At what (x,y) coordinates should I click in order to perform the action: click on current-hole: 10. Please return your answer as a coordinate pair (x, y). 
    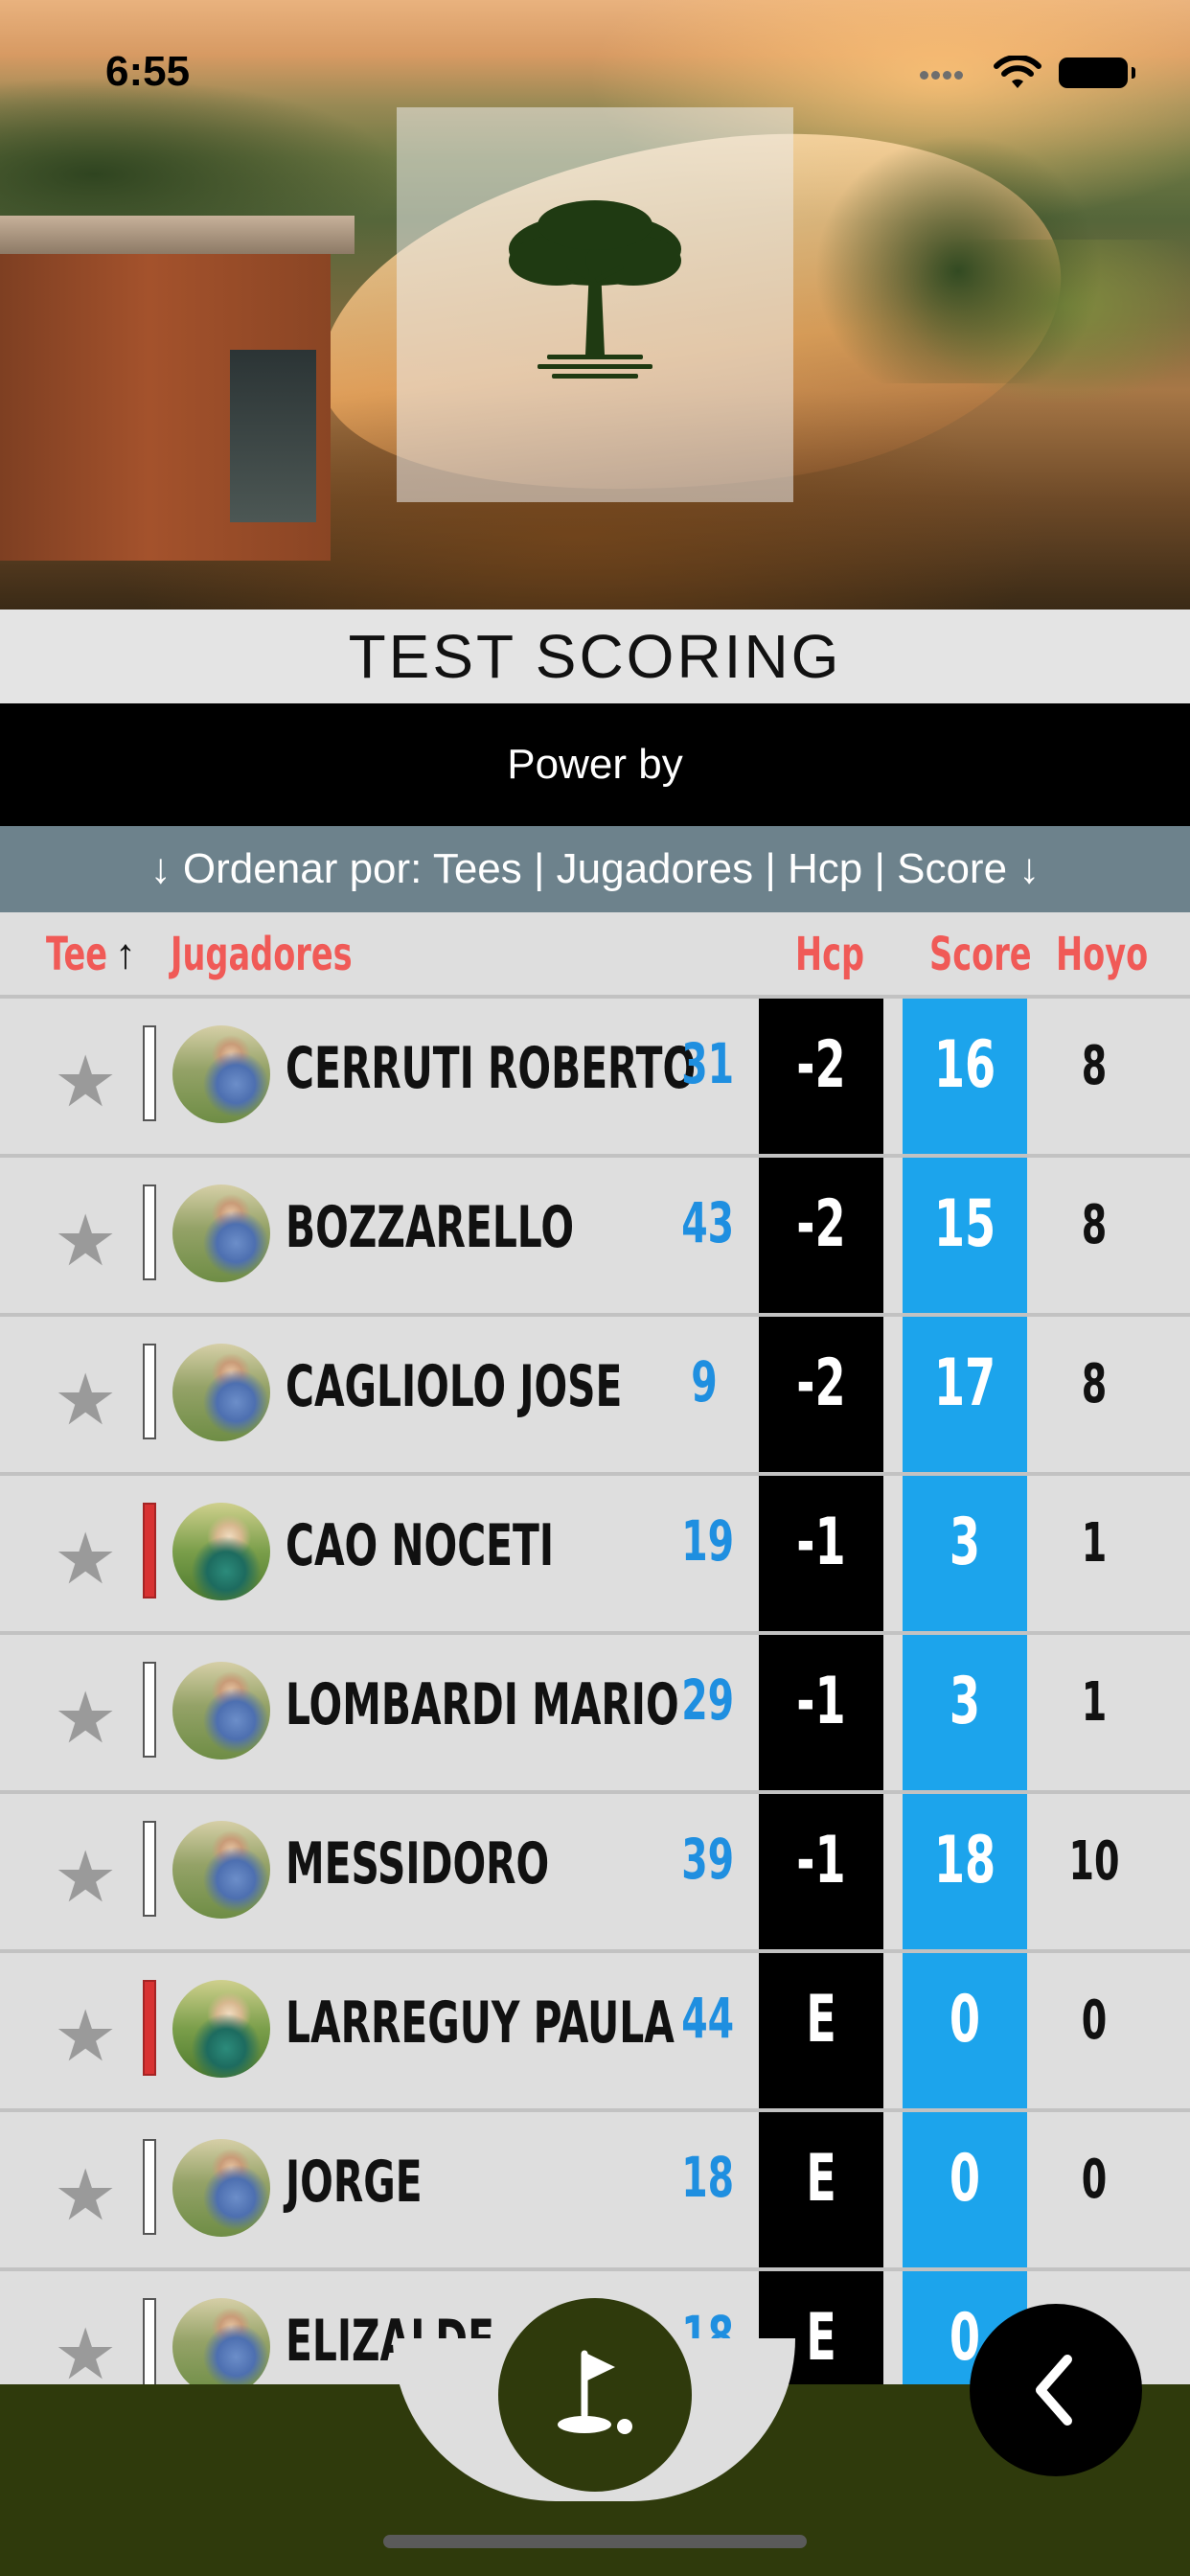
    Looking at the image, I should click on (1094, 1861).